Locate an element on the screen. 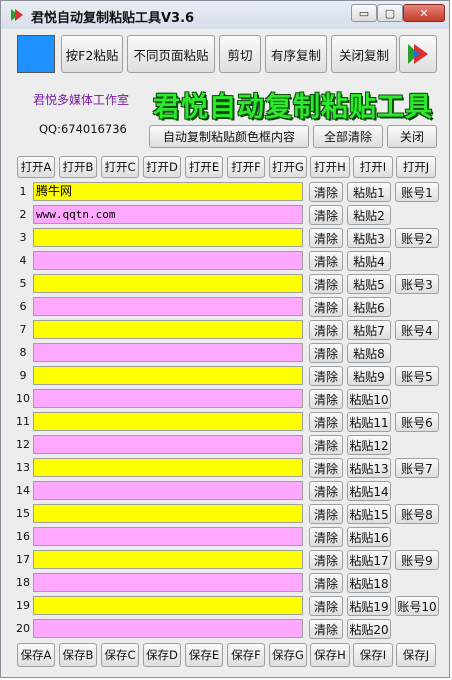  save-button-j: 保存J is located at coordinates (416, 655).